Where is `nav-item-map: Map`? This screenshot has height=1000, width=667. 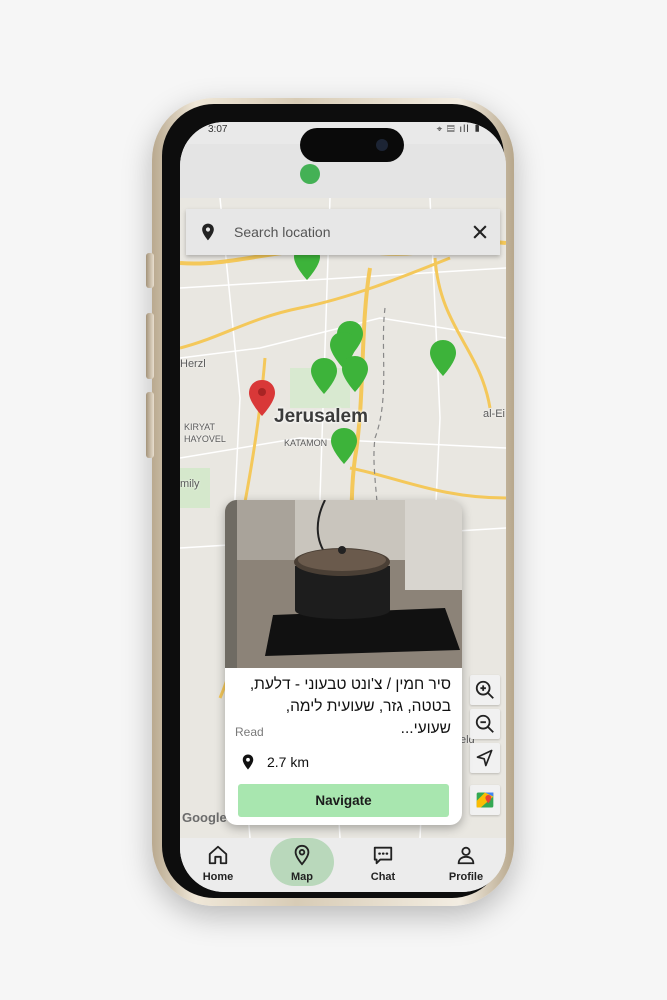 nav-item-map: Map is located at coordinates (301, 865).